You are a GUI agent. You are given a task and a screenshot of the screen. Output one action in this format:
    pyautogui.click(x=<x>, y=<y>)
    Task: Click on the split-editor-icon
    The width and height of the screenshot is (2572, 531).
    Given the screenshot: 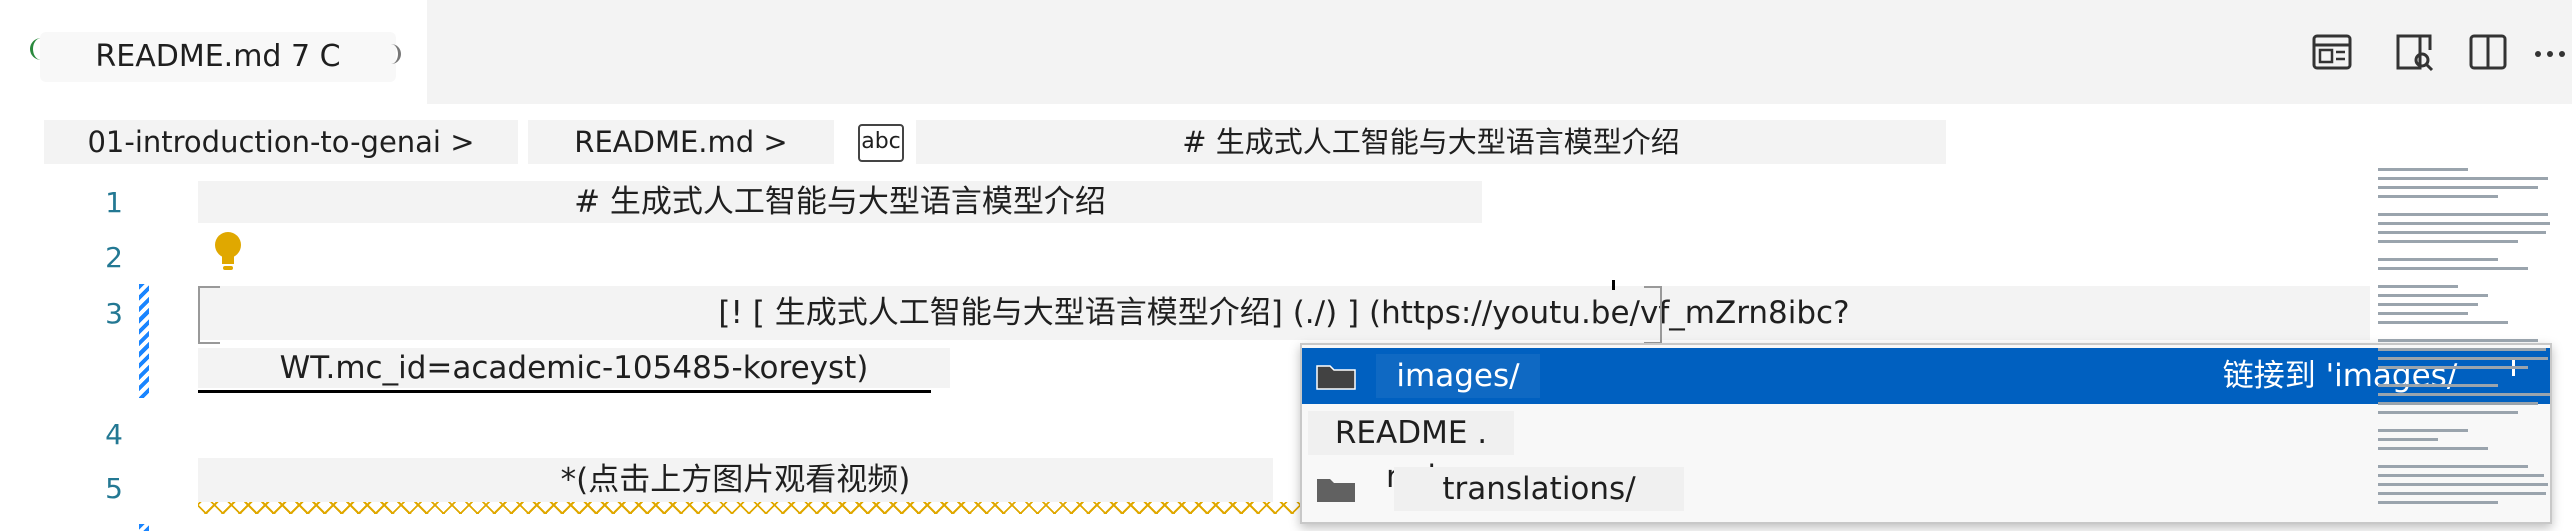 What is the action you would take?
    pyautogui.click(x=2490, y=54)
    